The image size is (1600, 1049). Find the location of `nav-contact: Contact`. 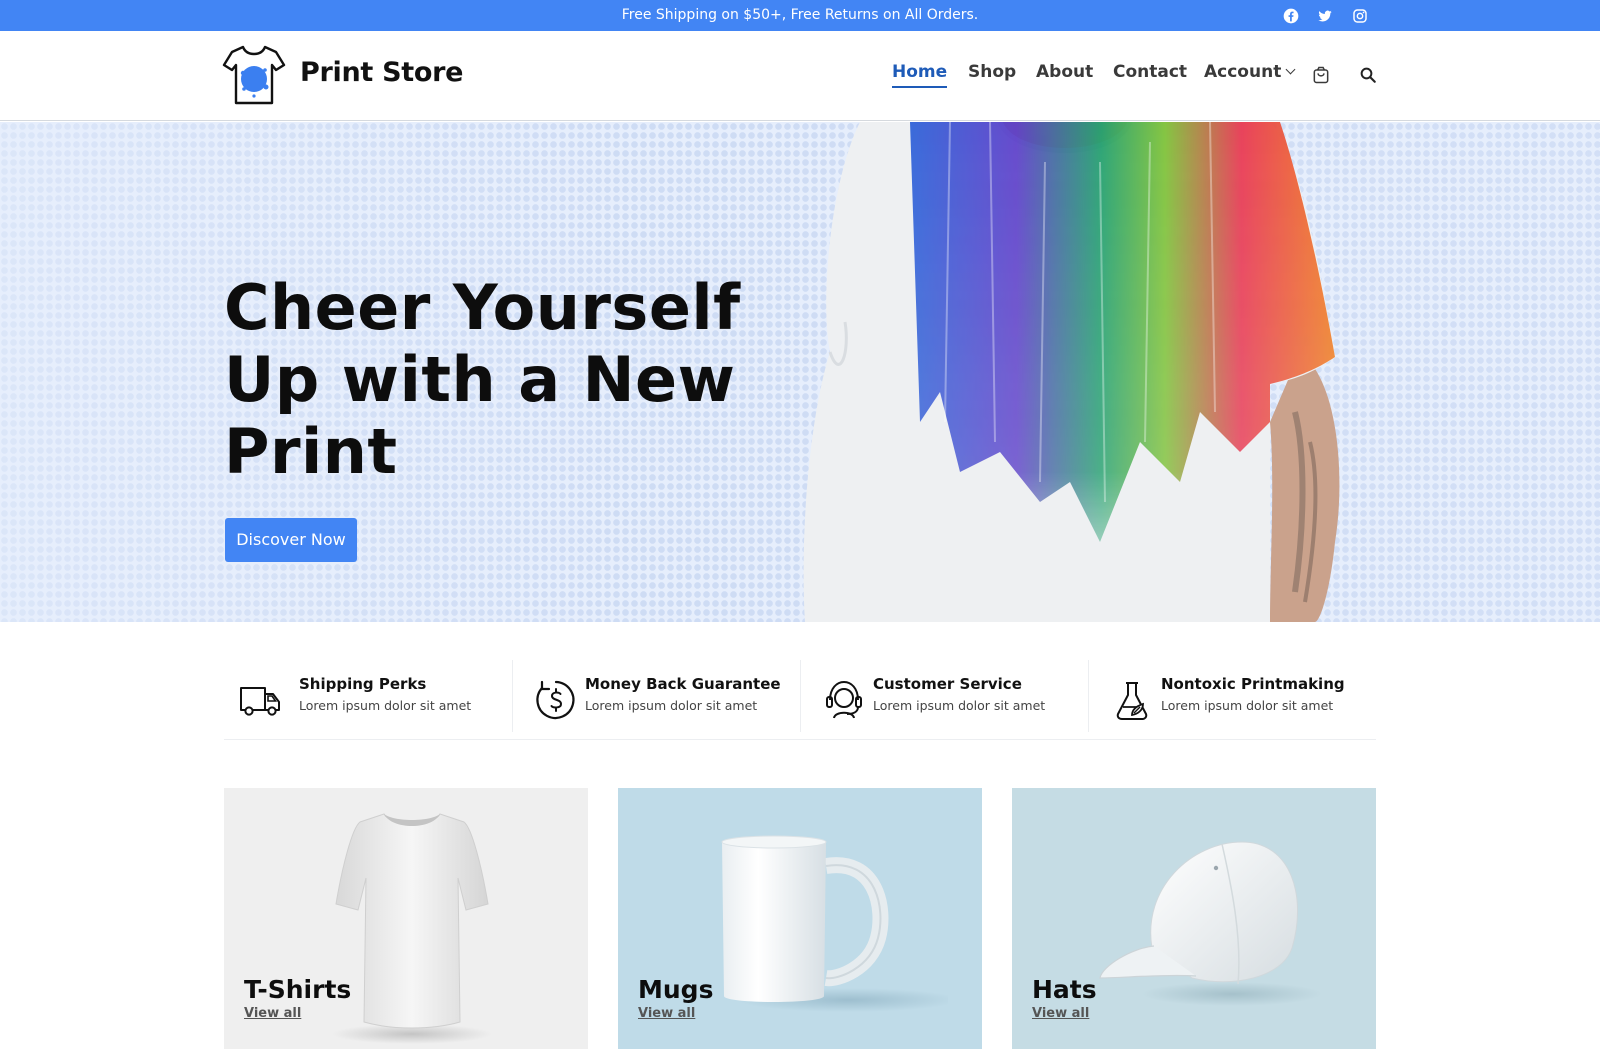

nav-contact: Contact is located at coordinates (1150, 72).